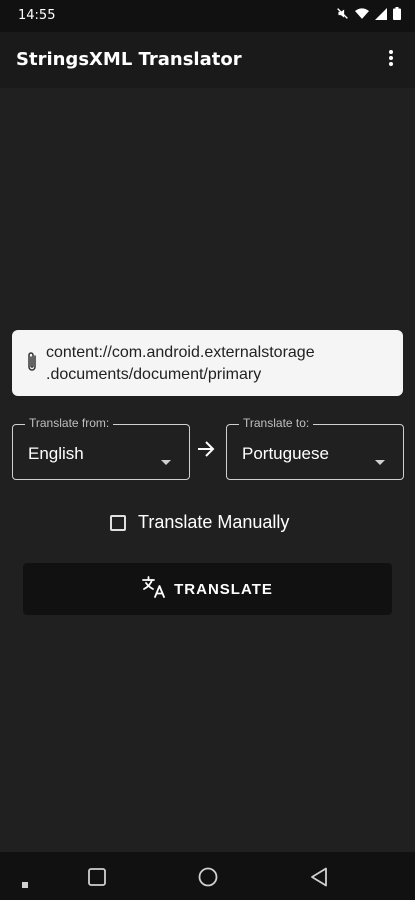 Image resolution: width=415 pixels, height=900 pixels. I want to click on translate-from-value: English, so click(56, 453).